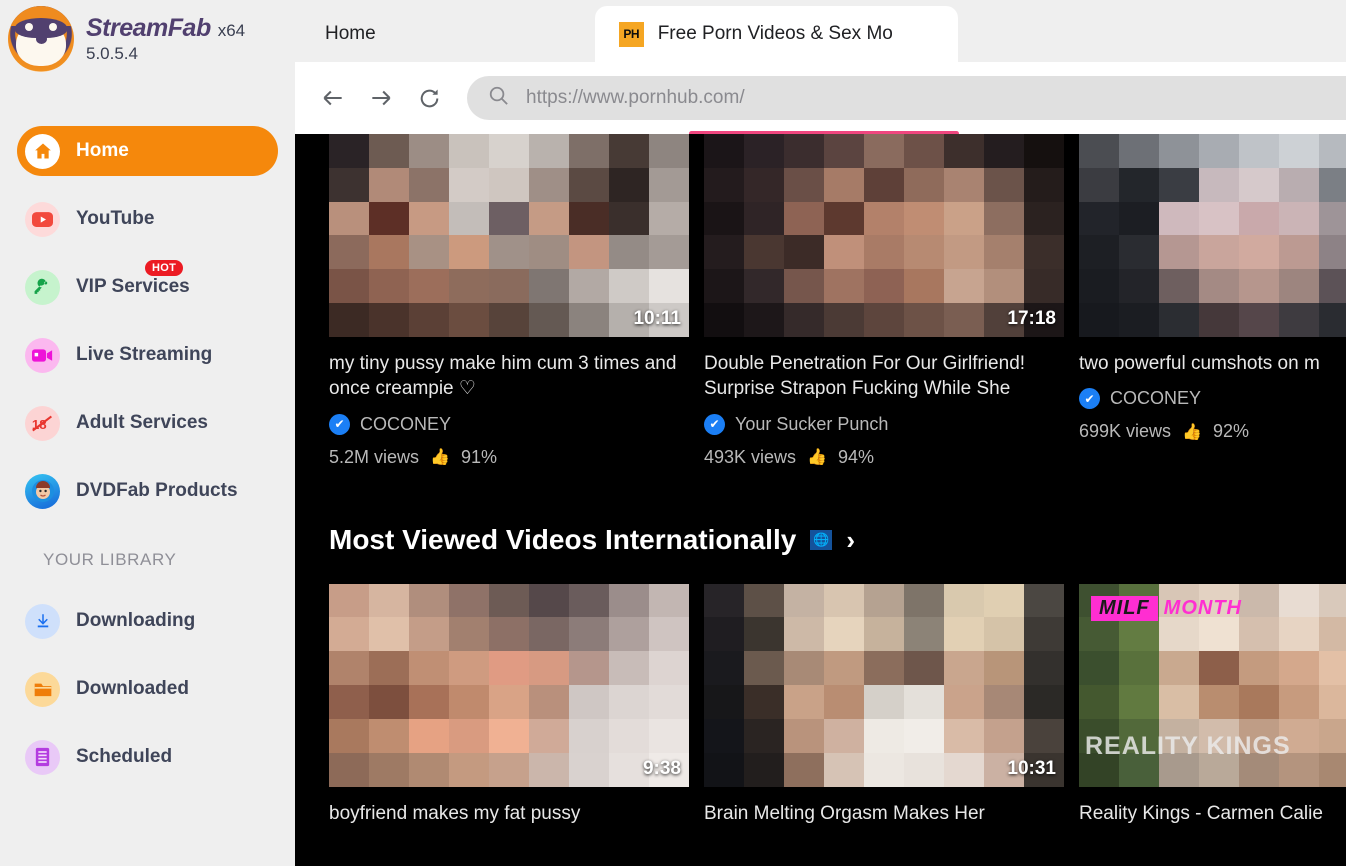 The width and height of the screenshot is (1346, 866). What do you see at coordinates (136, 620) in the screenshot?
I see `sidebar-item-label: Downloading` at bounding box center [136, 620].